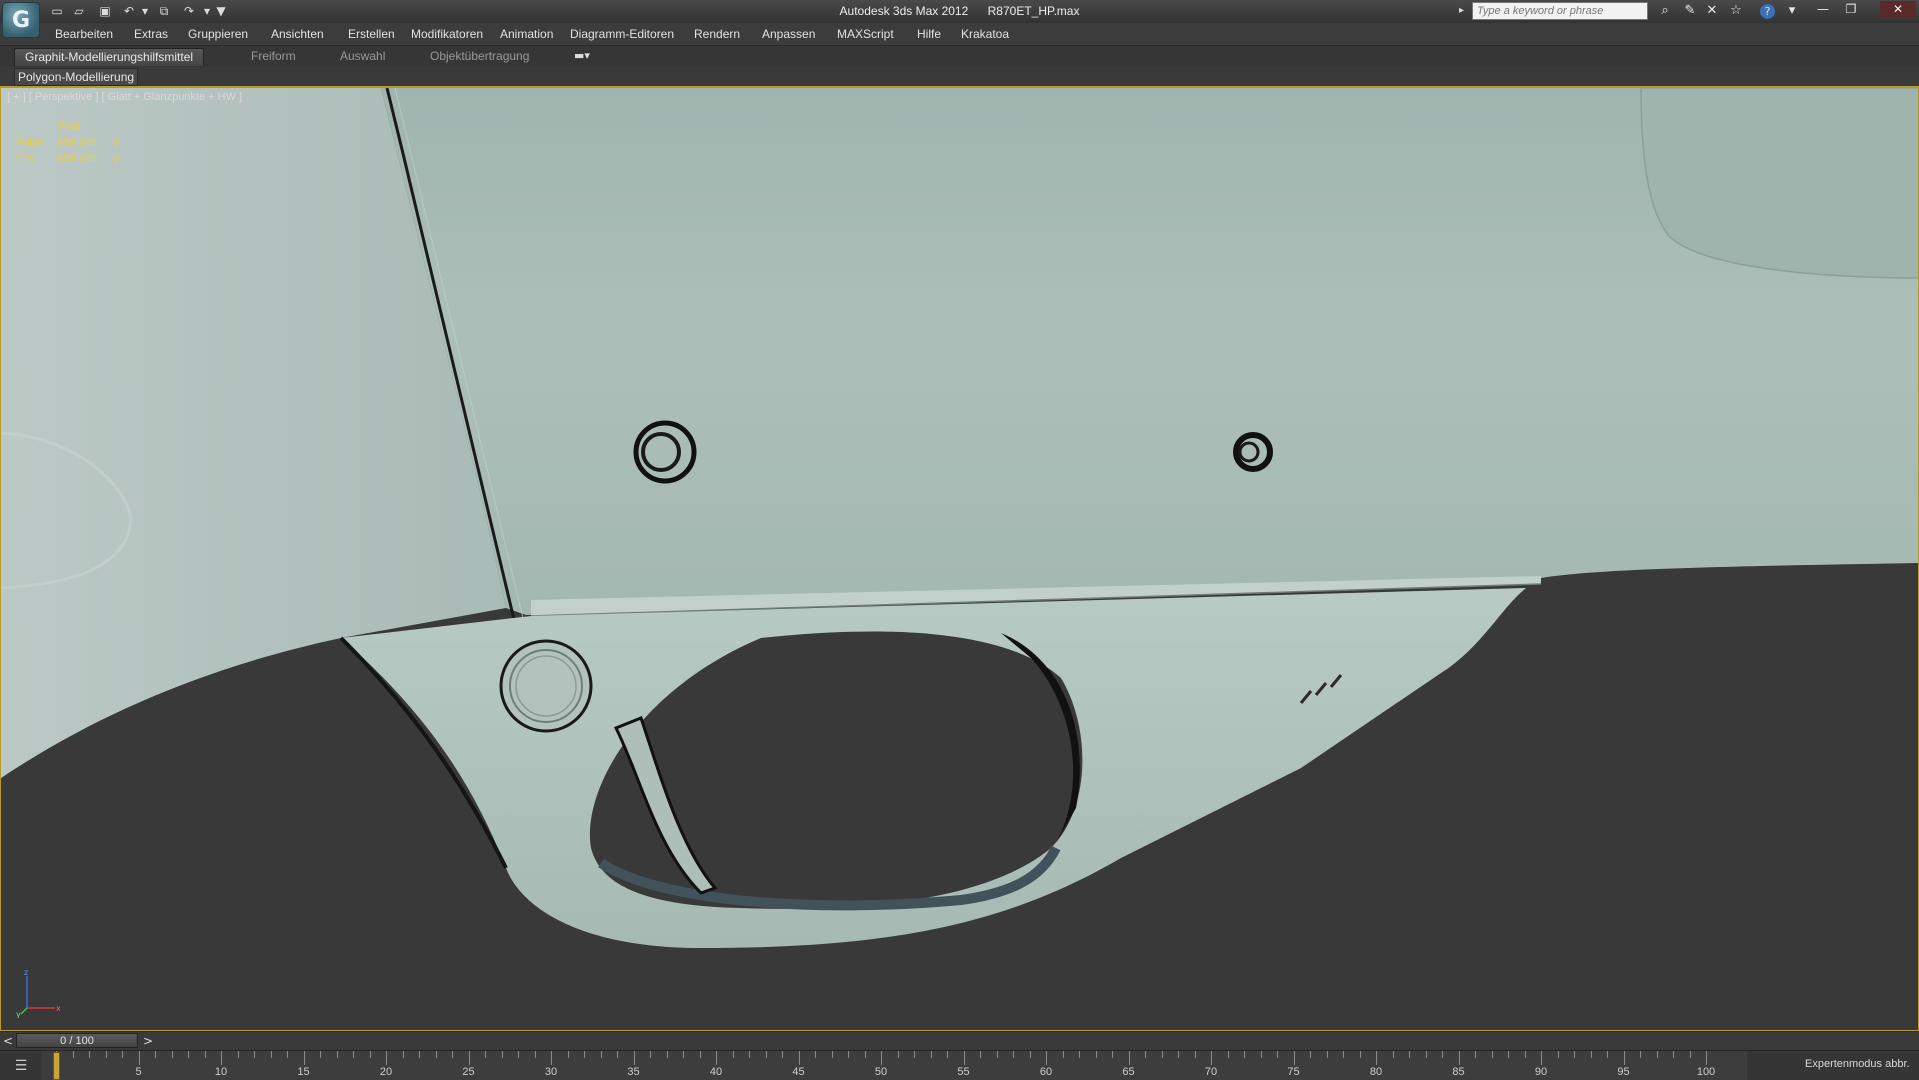 The height and width of the screenshot is (1080, 1919). Describe the element at coordinates (76, 77) in the screenshot. I see `polygon-modeling-panel-button: Polygon-Modellierung` at that location.